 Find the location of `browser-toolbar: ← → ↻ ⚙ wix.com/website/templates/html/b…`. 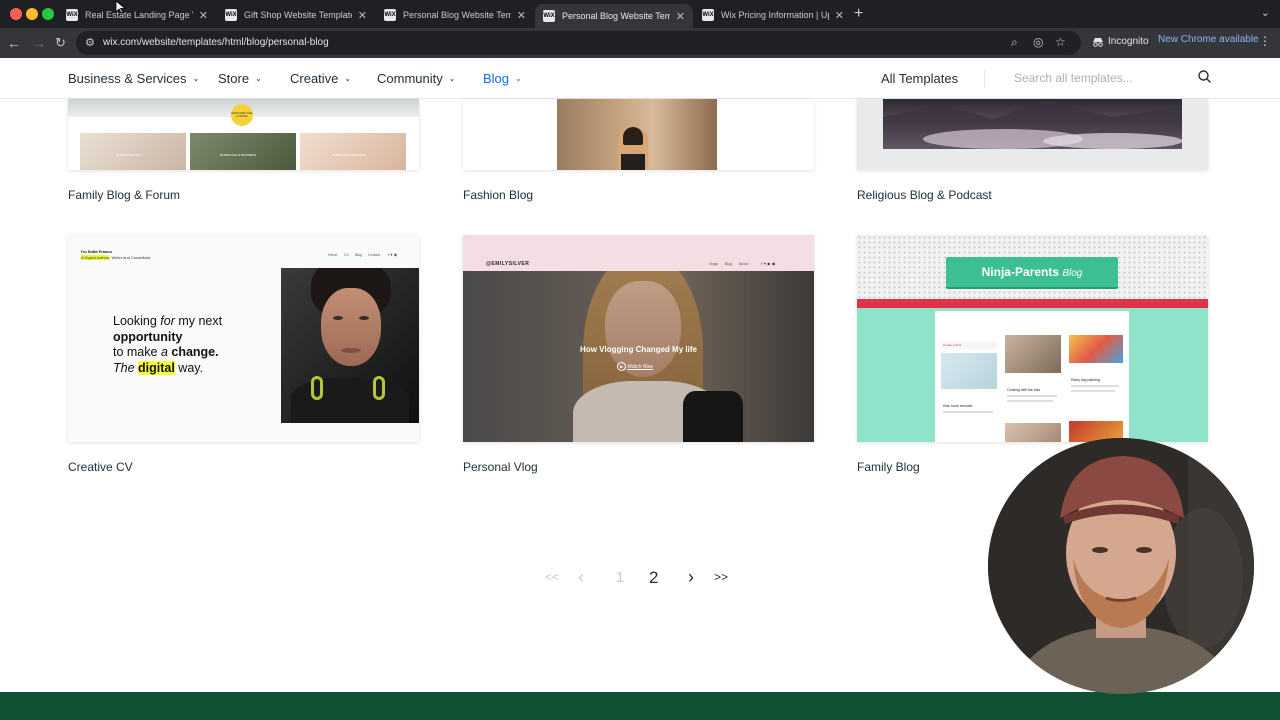

browser-toolbar: ← → ↻ ⚙ wix.com/website/templates/html/b… is located at coordinates (640, 43).